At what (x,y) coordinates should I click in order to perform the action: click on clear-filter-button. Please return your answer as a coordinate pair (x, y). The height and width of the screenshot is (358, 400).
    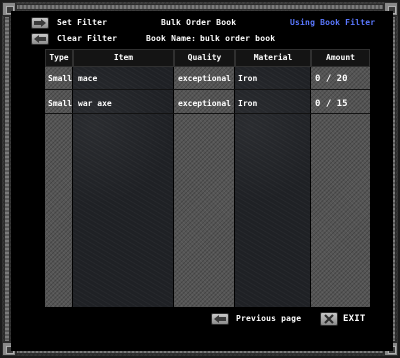
    Looking at the image, I should click on (40, 39).